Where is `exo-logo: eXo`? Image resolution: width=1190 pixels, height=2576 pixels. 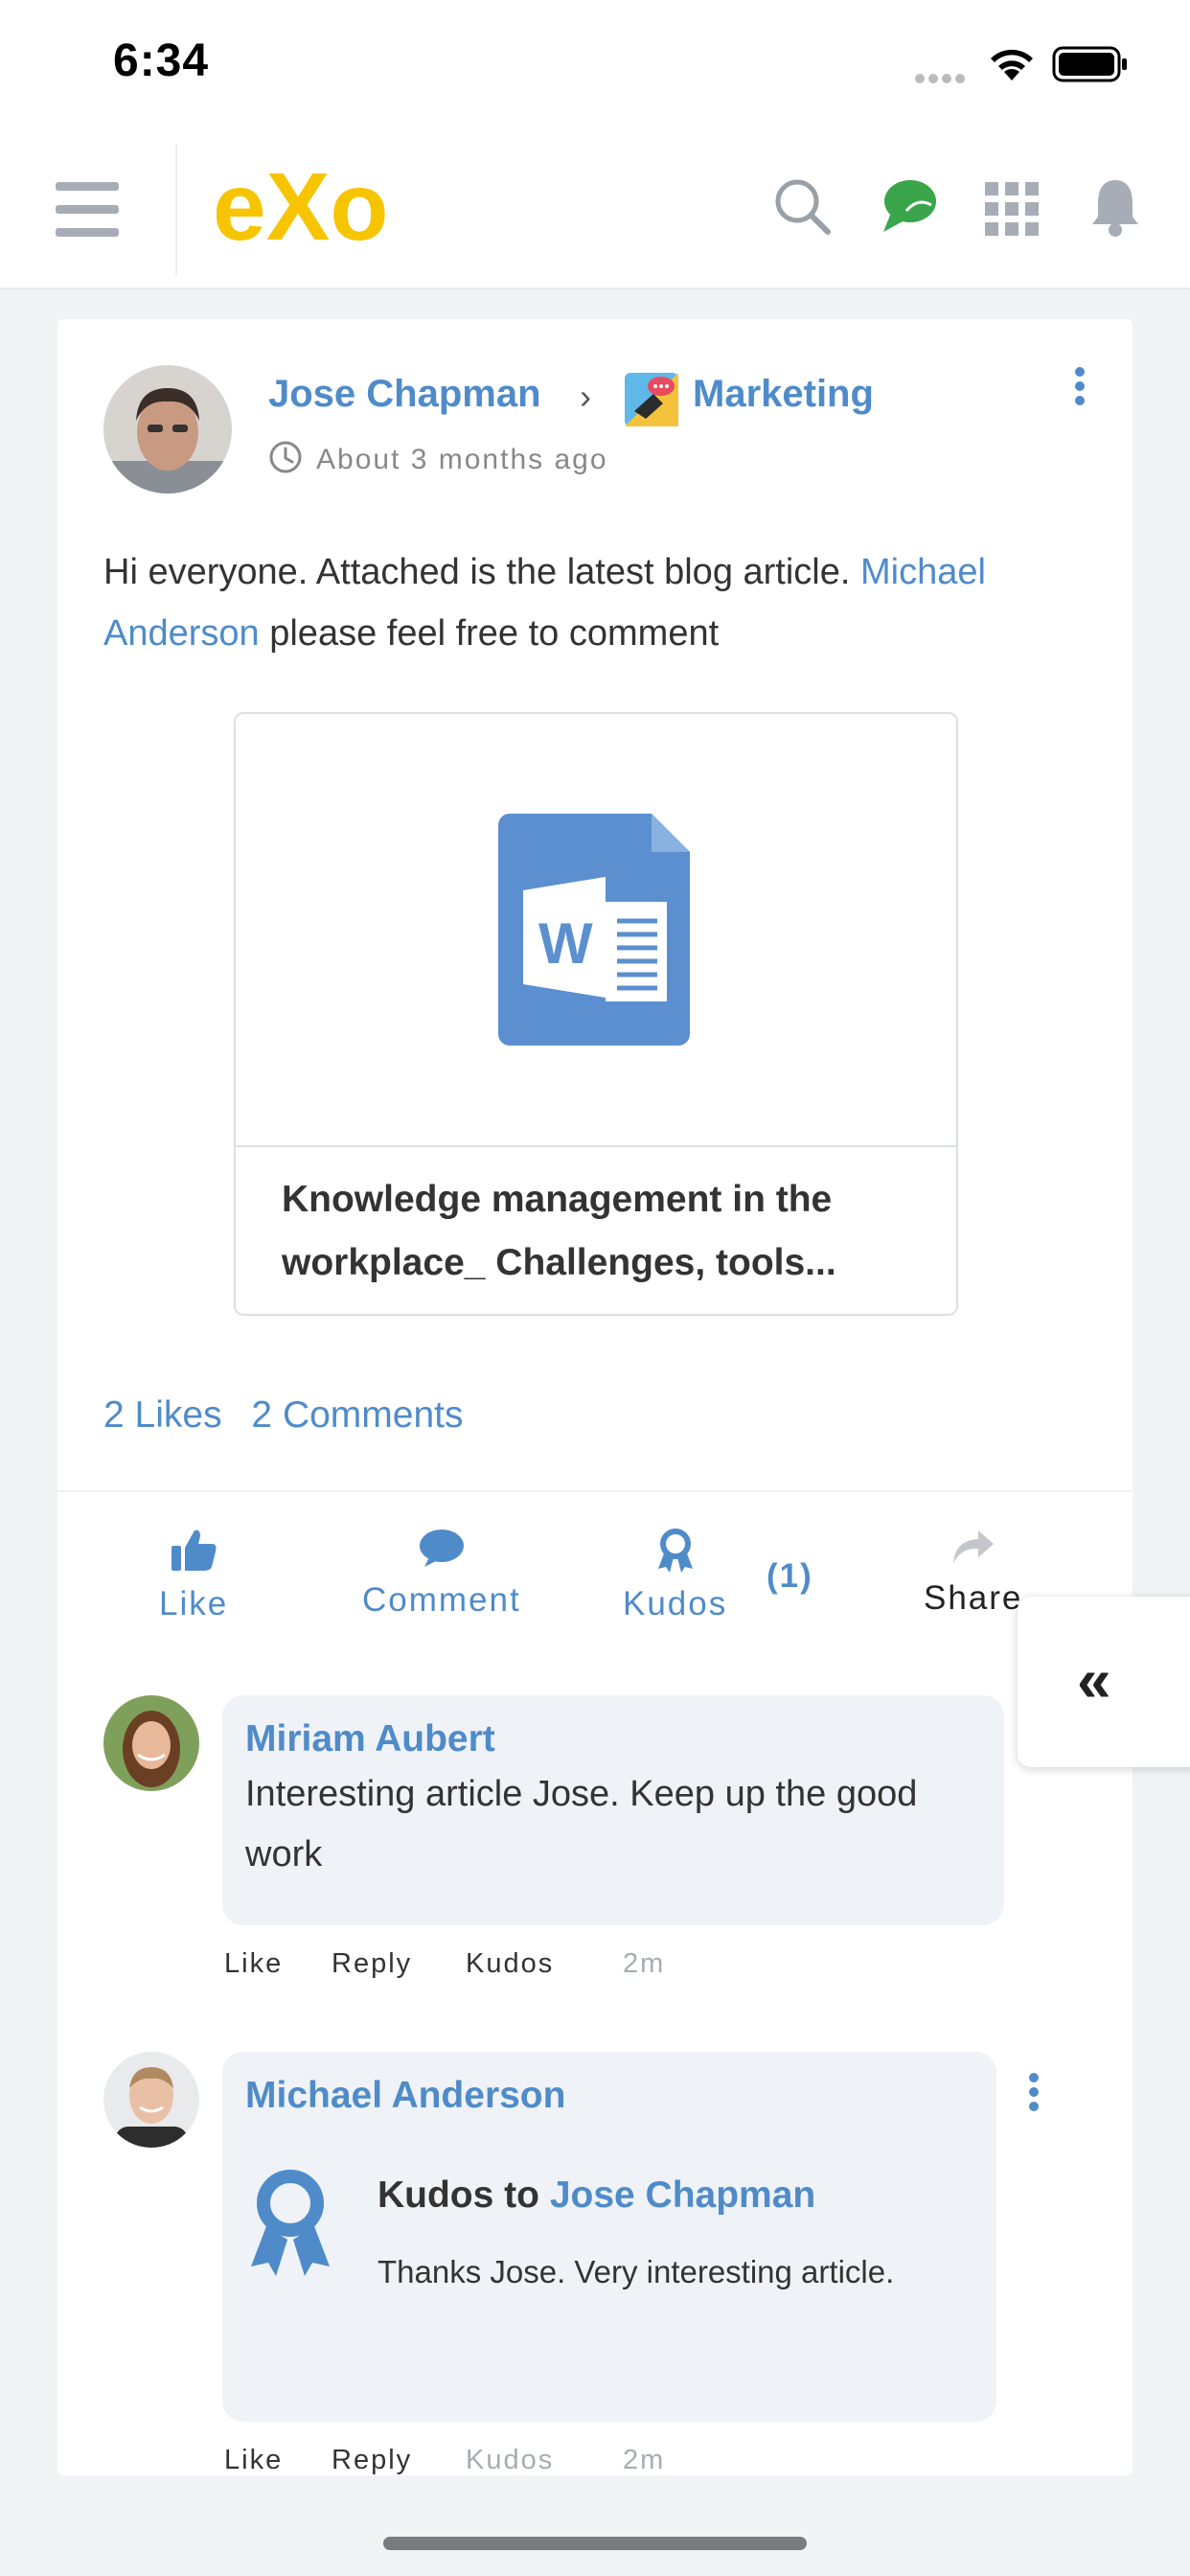
exo-logo: eXo is located at coordinates (318, 208).